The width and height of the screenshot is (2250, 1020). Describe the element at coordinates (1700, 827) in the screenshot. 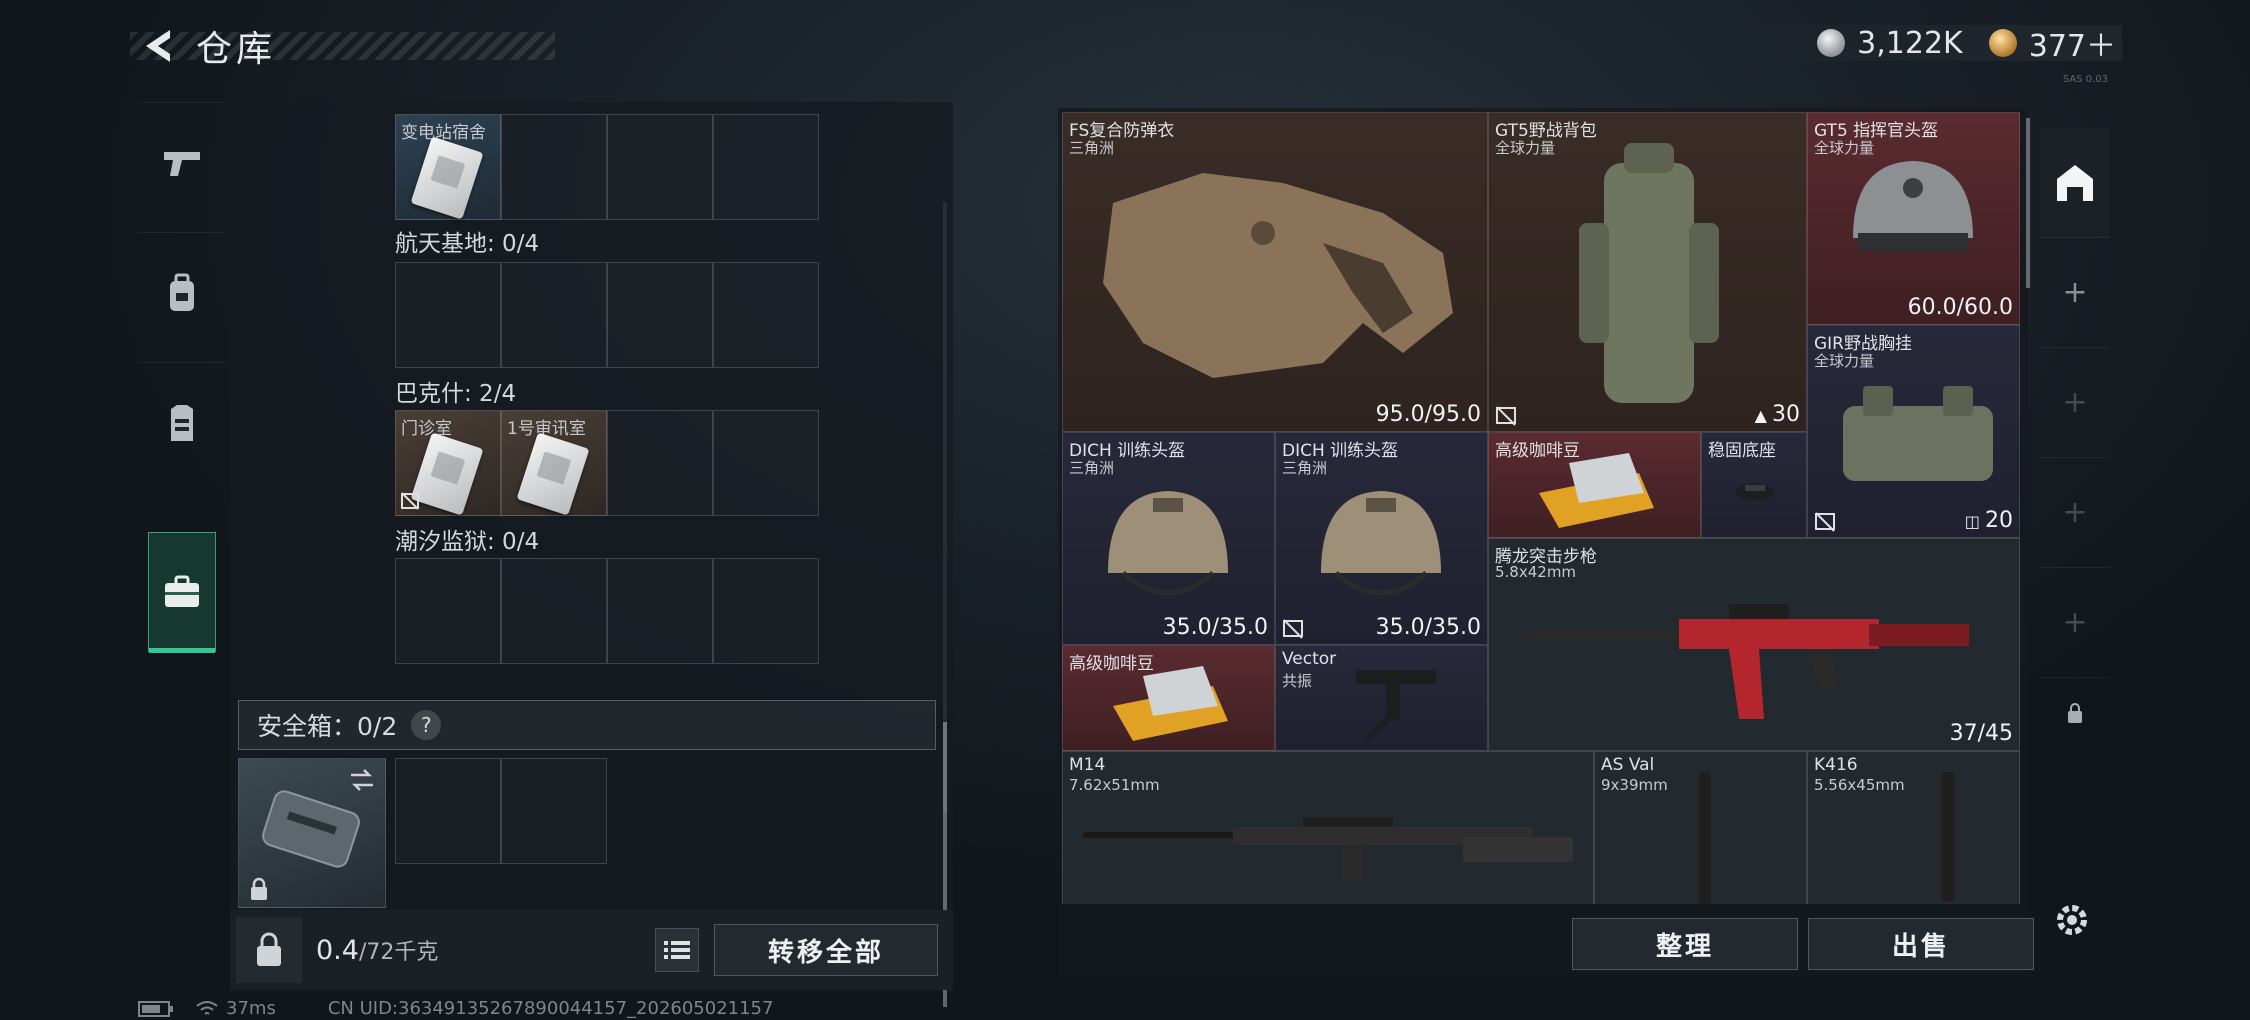

I see `item-as-val: AS Val 9x39mm` at that location.